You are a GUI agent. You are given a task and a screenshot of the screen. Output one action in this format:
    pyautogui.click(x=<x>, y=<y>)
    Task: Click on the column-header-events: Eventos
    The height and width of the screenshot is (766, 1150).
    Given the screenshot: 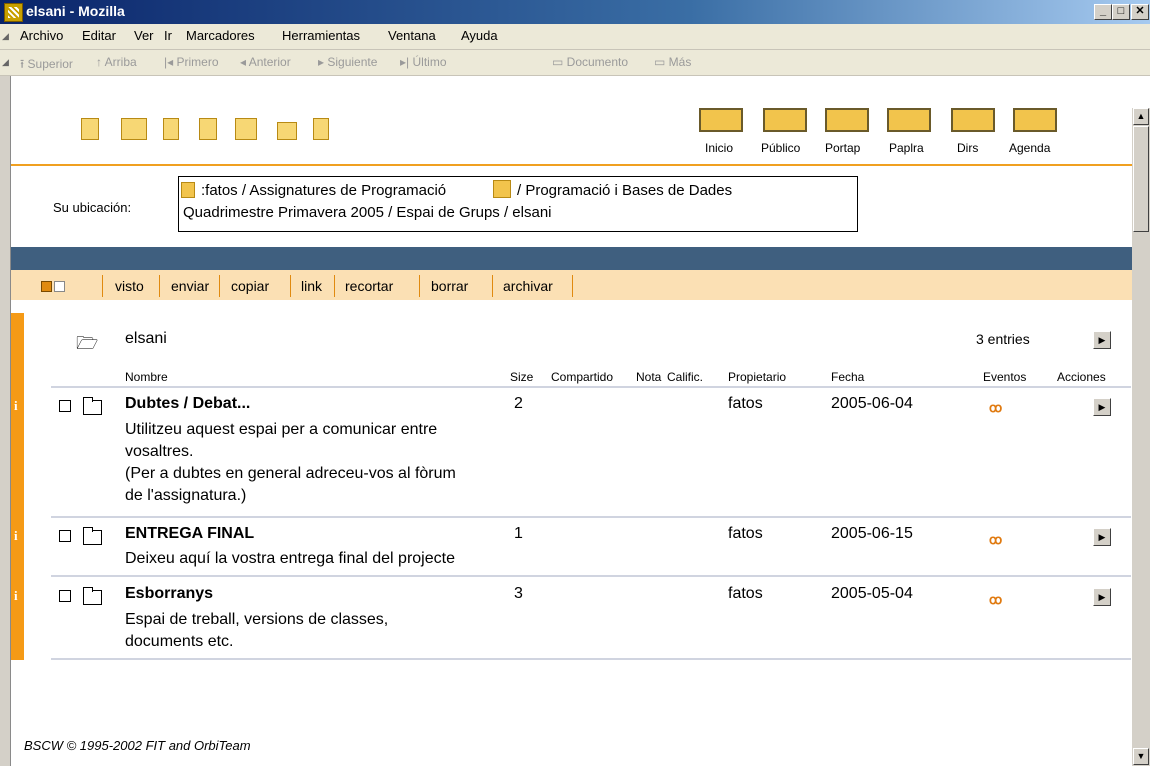 What is the action you would take?
    pyautogui.click(x=1004, y=377)
    